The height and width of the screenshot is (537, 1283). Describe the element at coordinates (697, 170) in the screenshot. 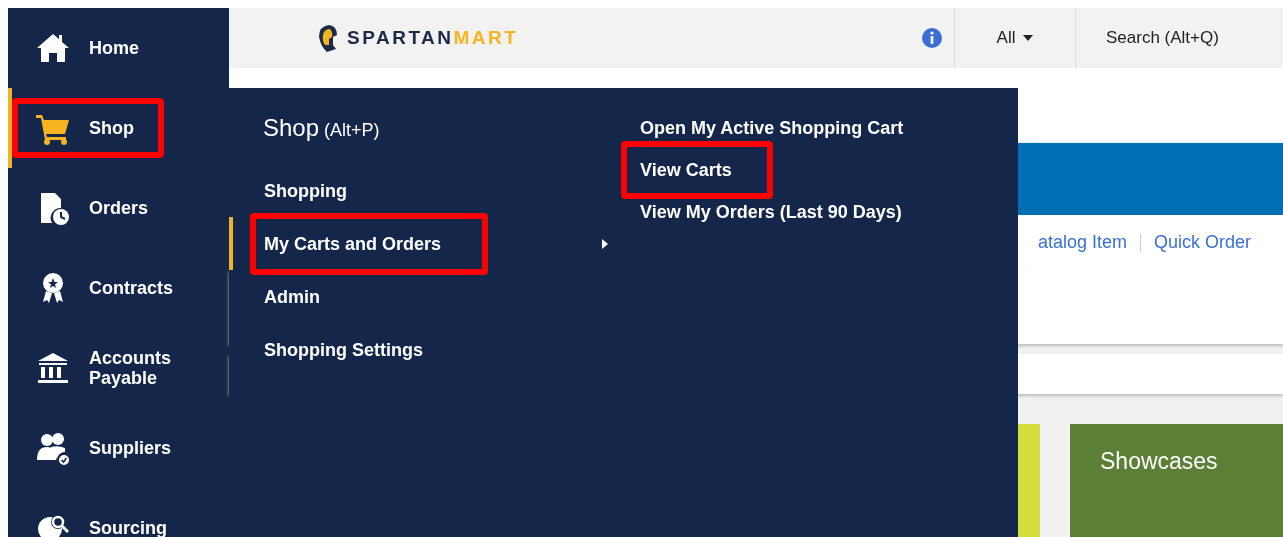

I see `submenu-item: View Carts` at that location.